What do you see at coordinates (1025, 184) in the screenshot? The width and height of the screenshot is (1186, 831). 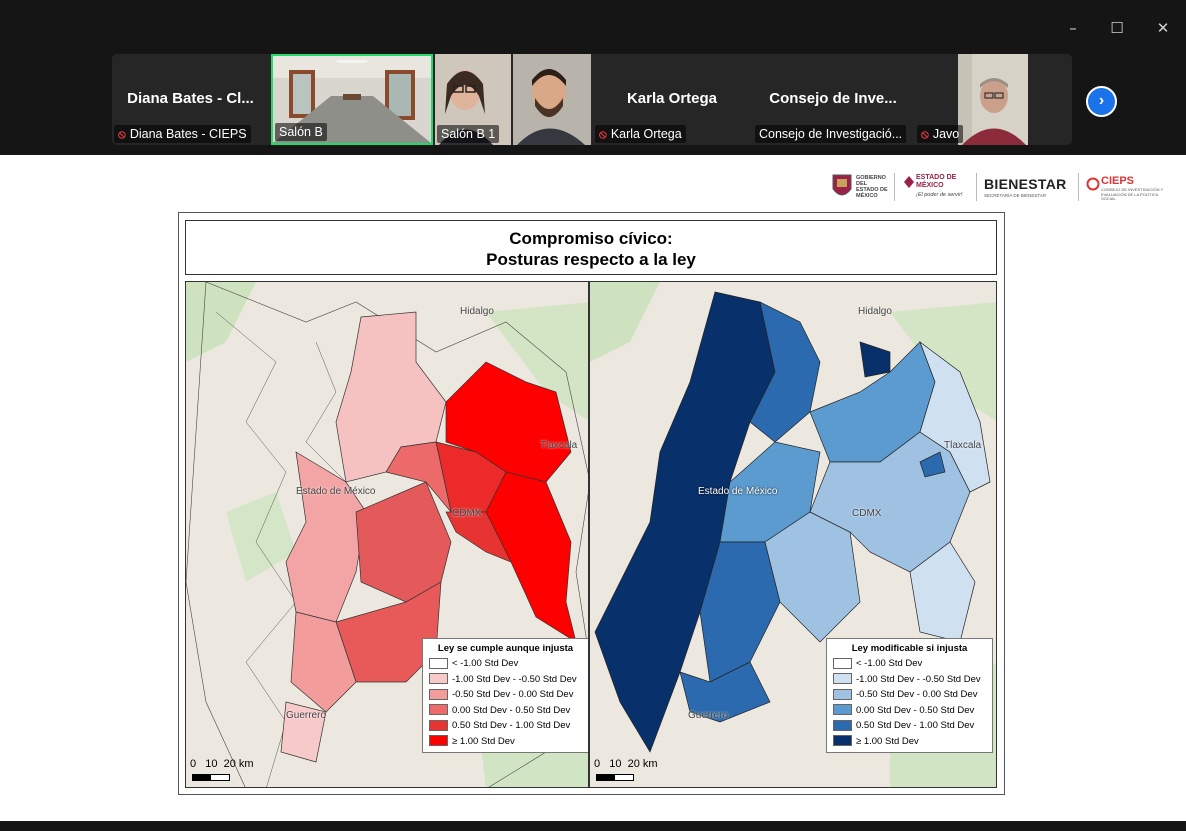 I see `bienestar-logo: BIENESTAR` at bounding box center [1025, 184].